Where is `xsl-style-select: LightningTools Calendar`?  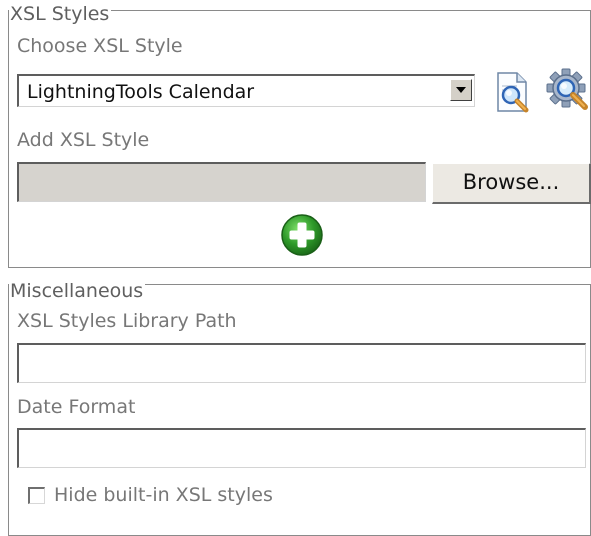 xsl-style-select: LightningTools Calendar is located at coordinates (246, 90).